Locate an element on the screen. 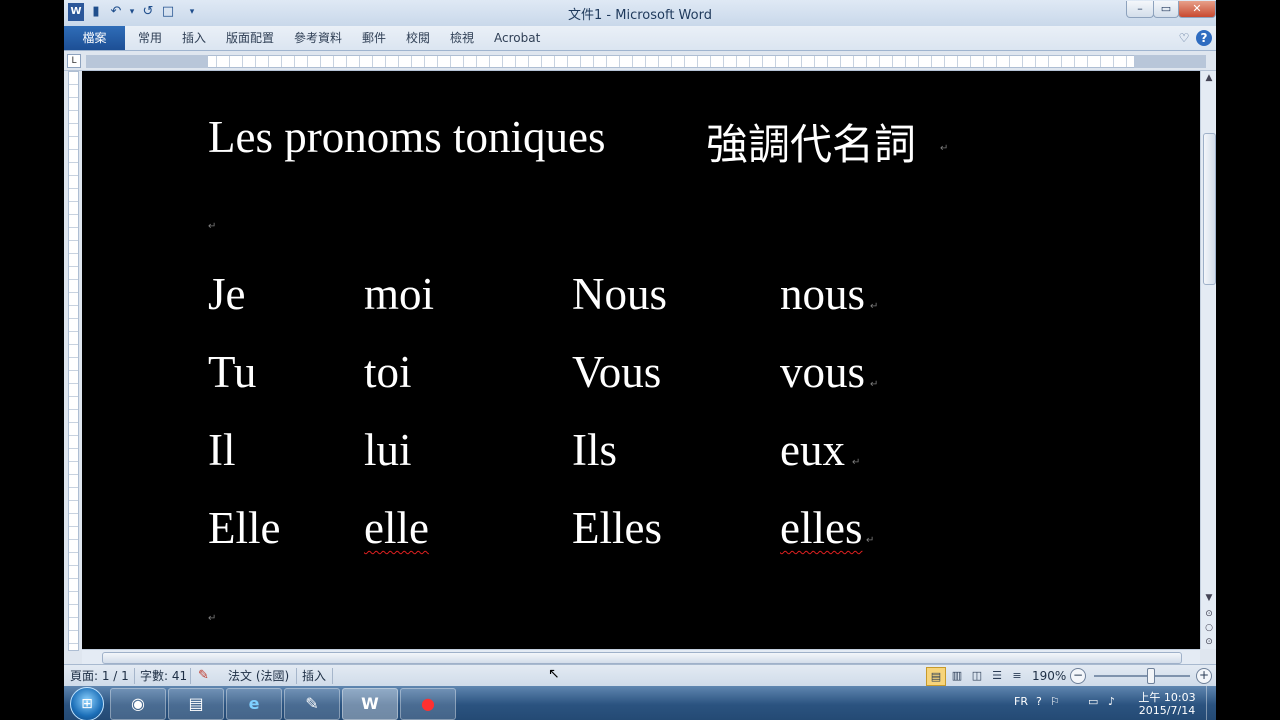 This screenshot has width=1280, height=720. volume-tray-icon: ♪ is located at coordinates (1111, 701).